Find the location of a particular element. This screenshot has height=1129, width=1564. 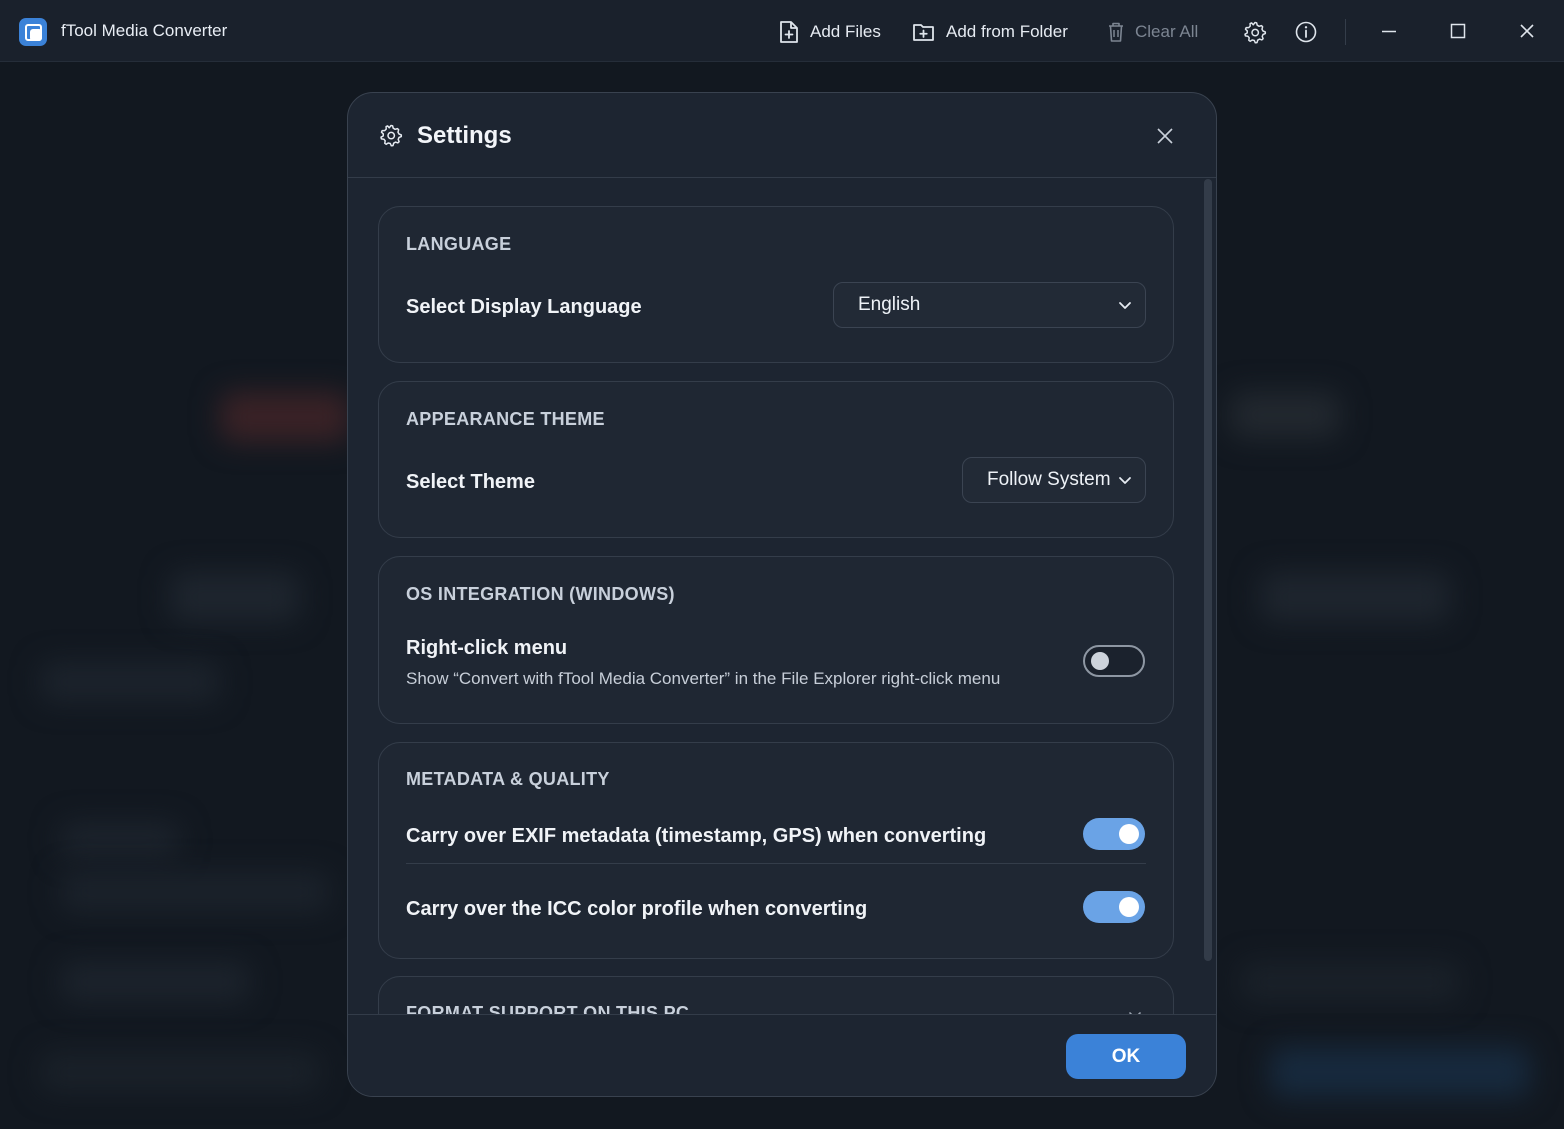

row-divider is located at coordinates (776, 863).